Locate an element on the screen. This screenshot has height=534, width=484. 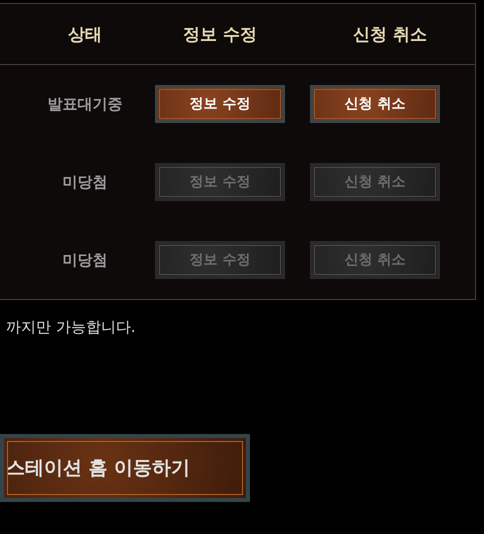
home-button: 스테이션 홈 이동하기 is located at coordinates (125, 468).